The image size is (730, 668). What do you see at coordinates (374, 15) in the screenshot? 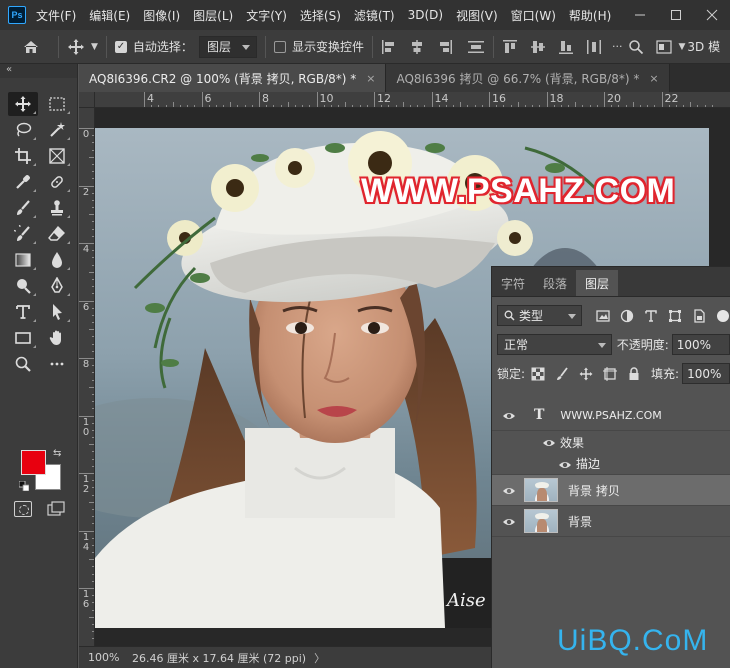
I see `menu-filter: 滤镜(T)` at bounding box center [374, 15].